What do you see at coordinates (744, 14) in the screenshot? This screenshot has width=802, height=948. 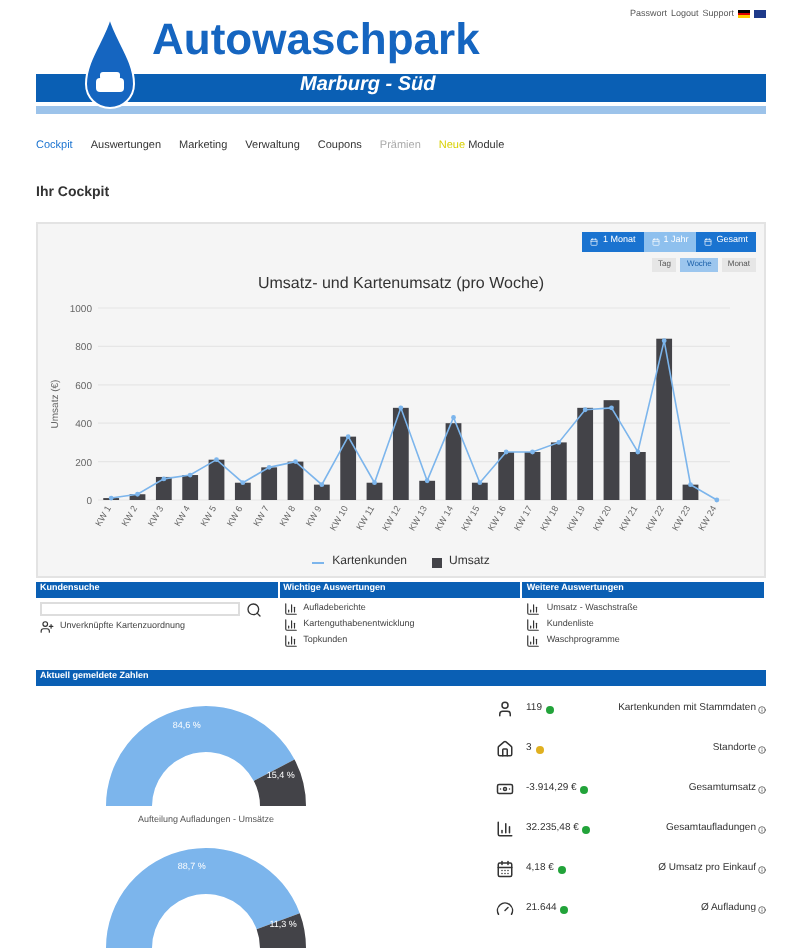 I see `german-flag-icon` at bounding box center [744, 14].